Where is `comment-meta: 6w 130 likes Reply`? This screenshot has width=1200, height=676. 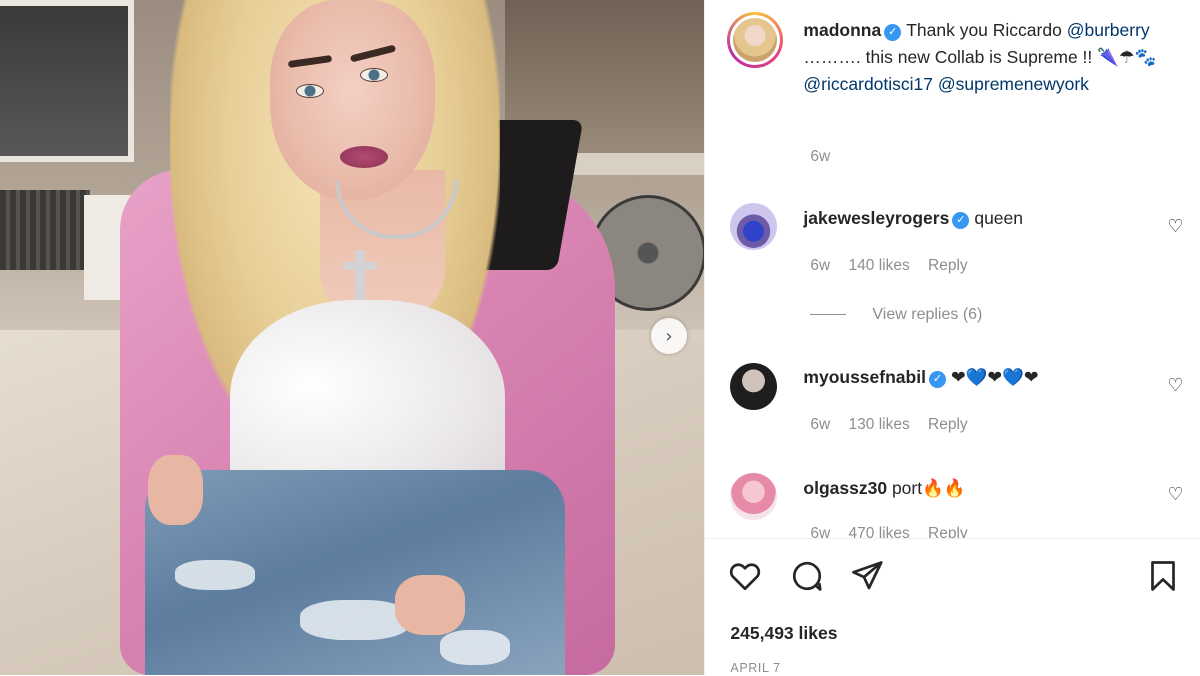
comment-meta: 6w 130 likes Reply is located at coordinates (895, 425).